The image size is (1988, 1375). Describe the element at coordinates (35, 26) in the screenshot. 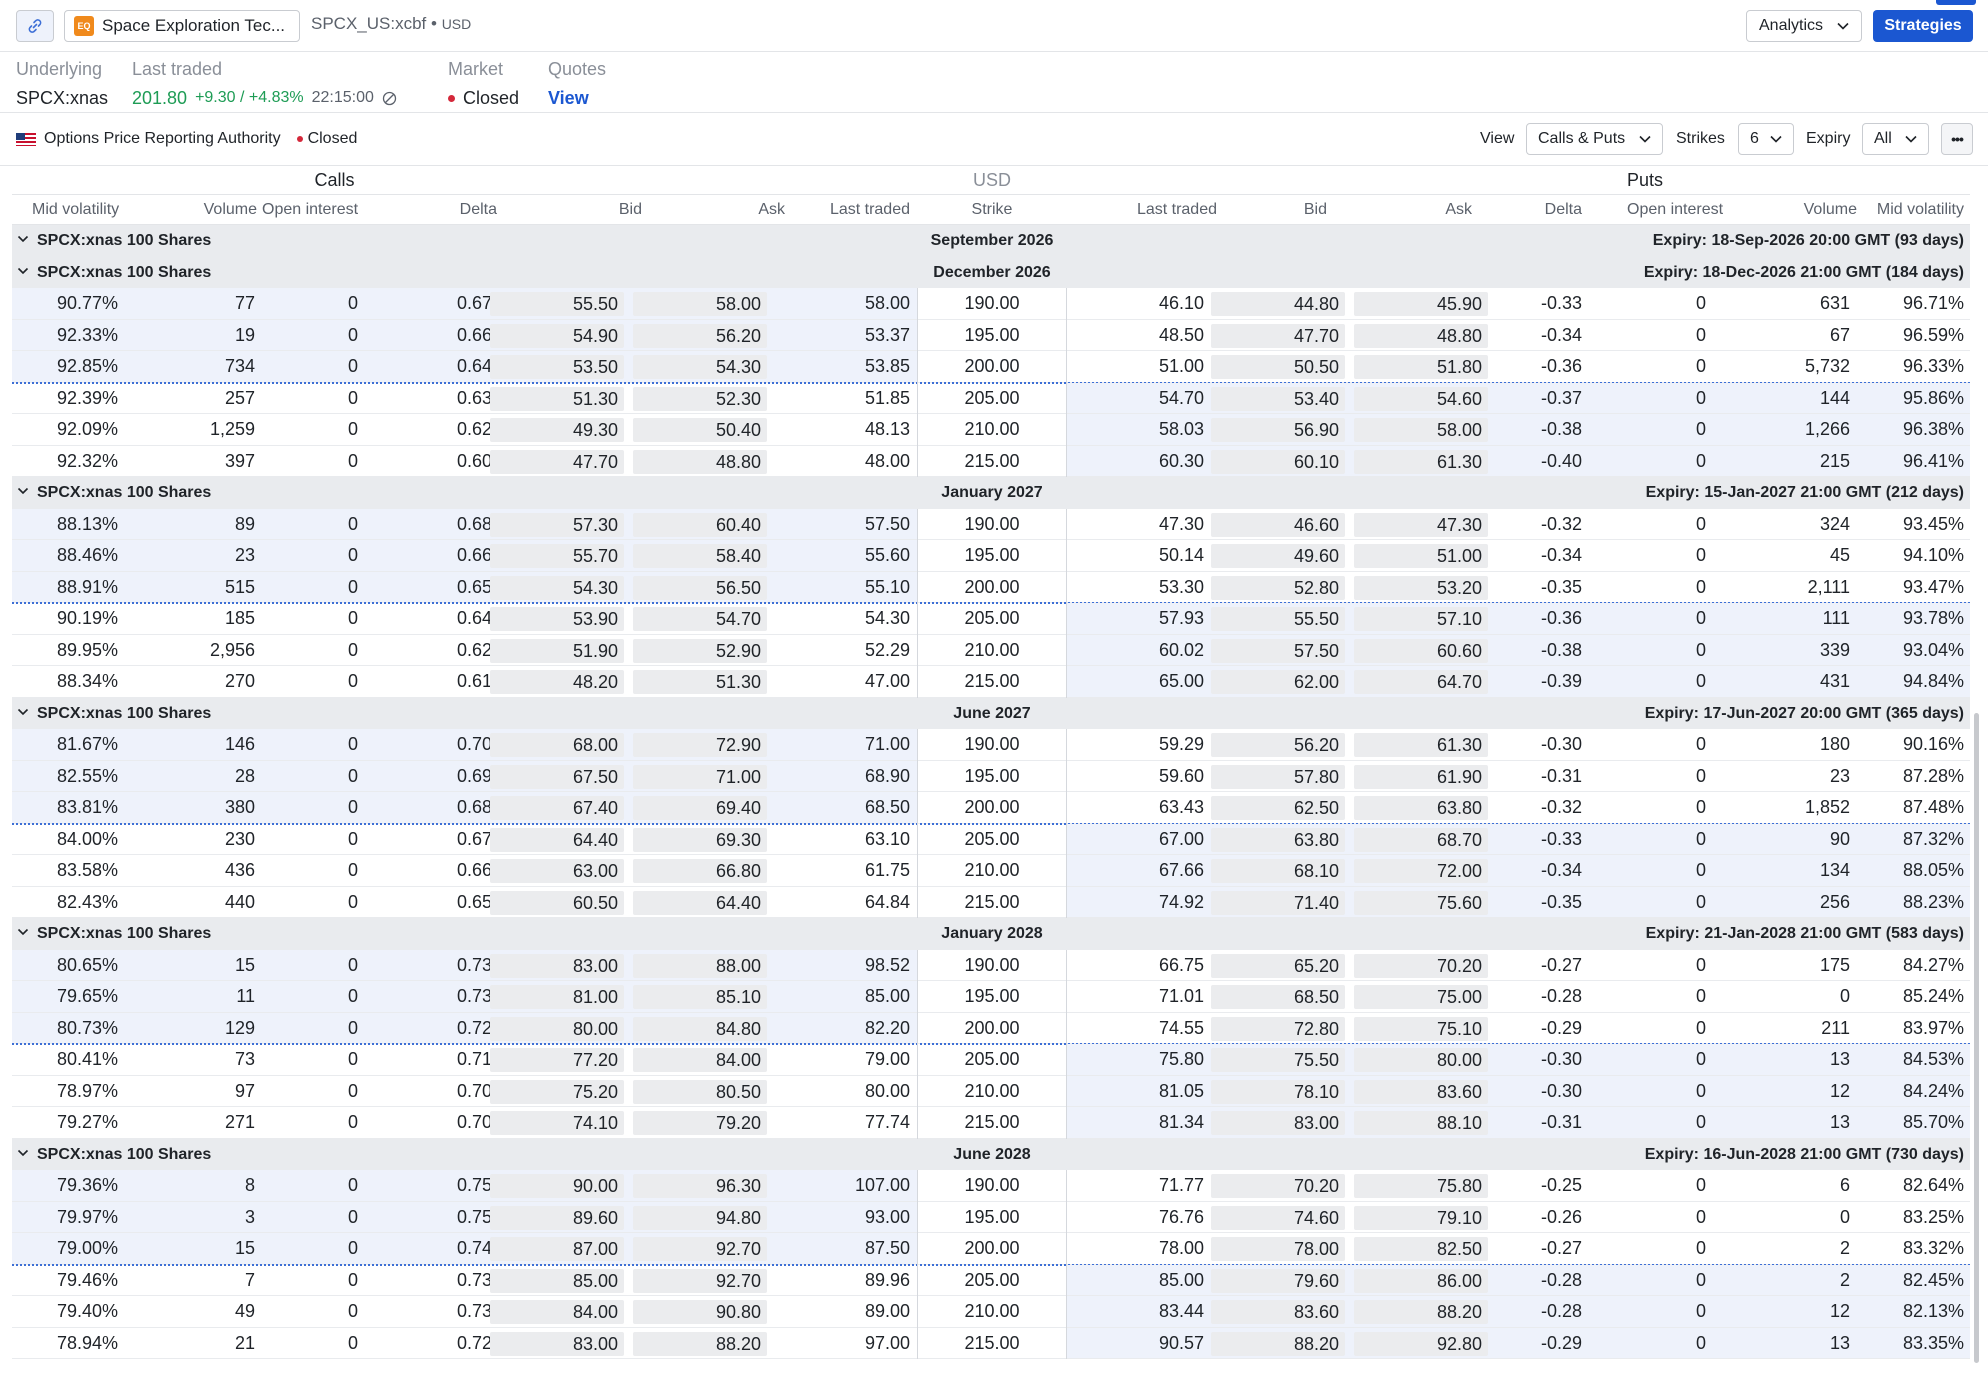

I see `link-button` at that location.